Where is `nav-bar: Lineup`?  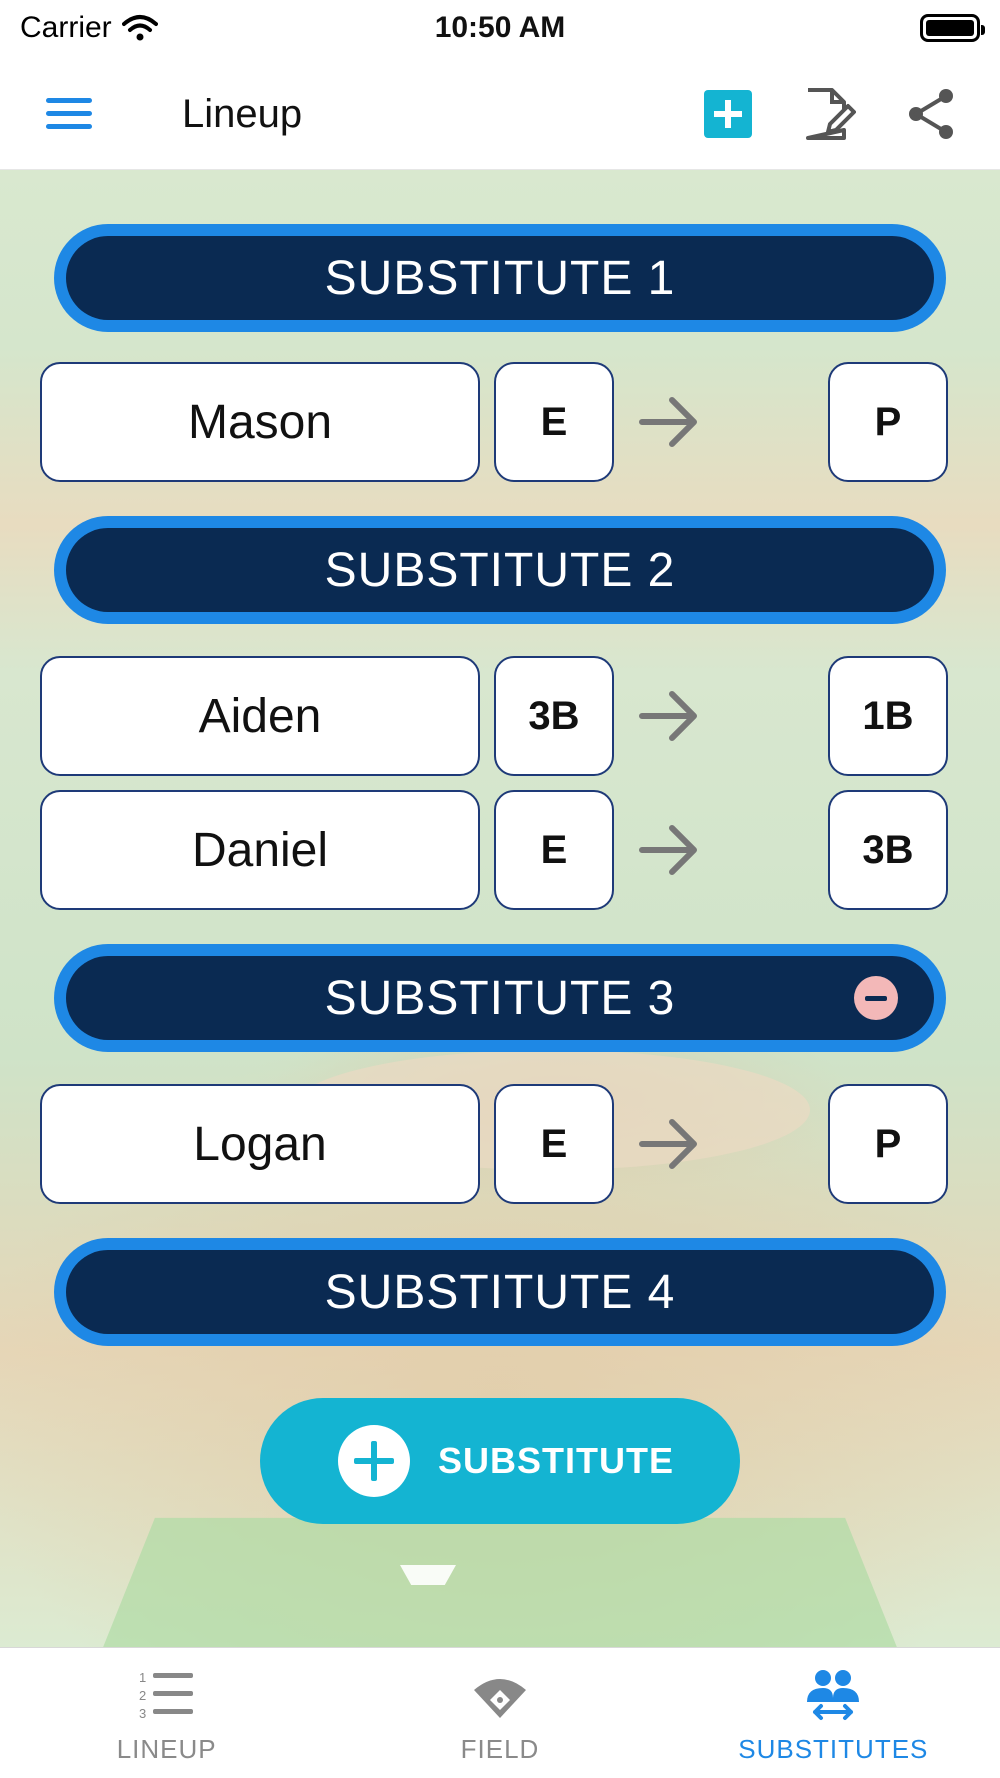
nav-bar: Lineup is located at coordinates (500, 113).